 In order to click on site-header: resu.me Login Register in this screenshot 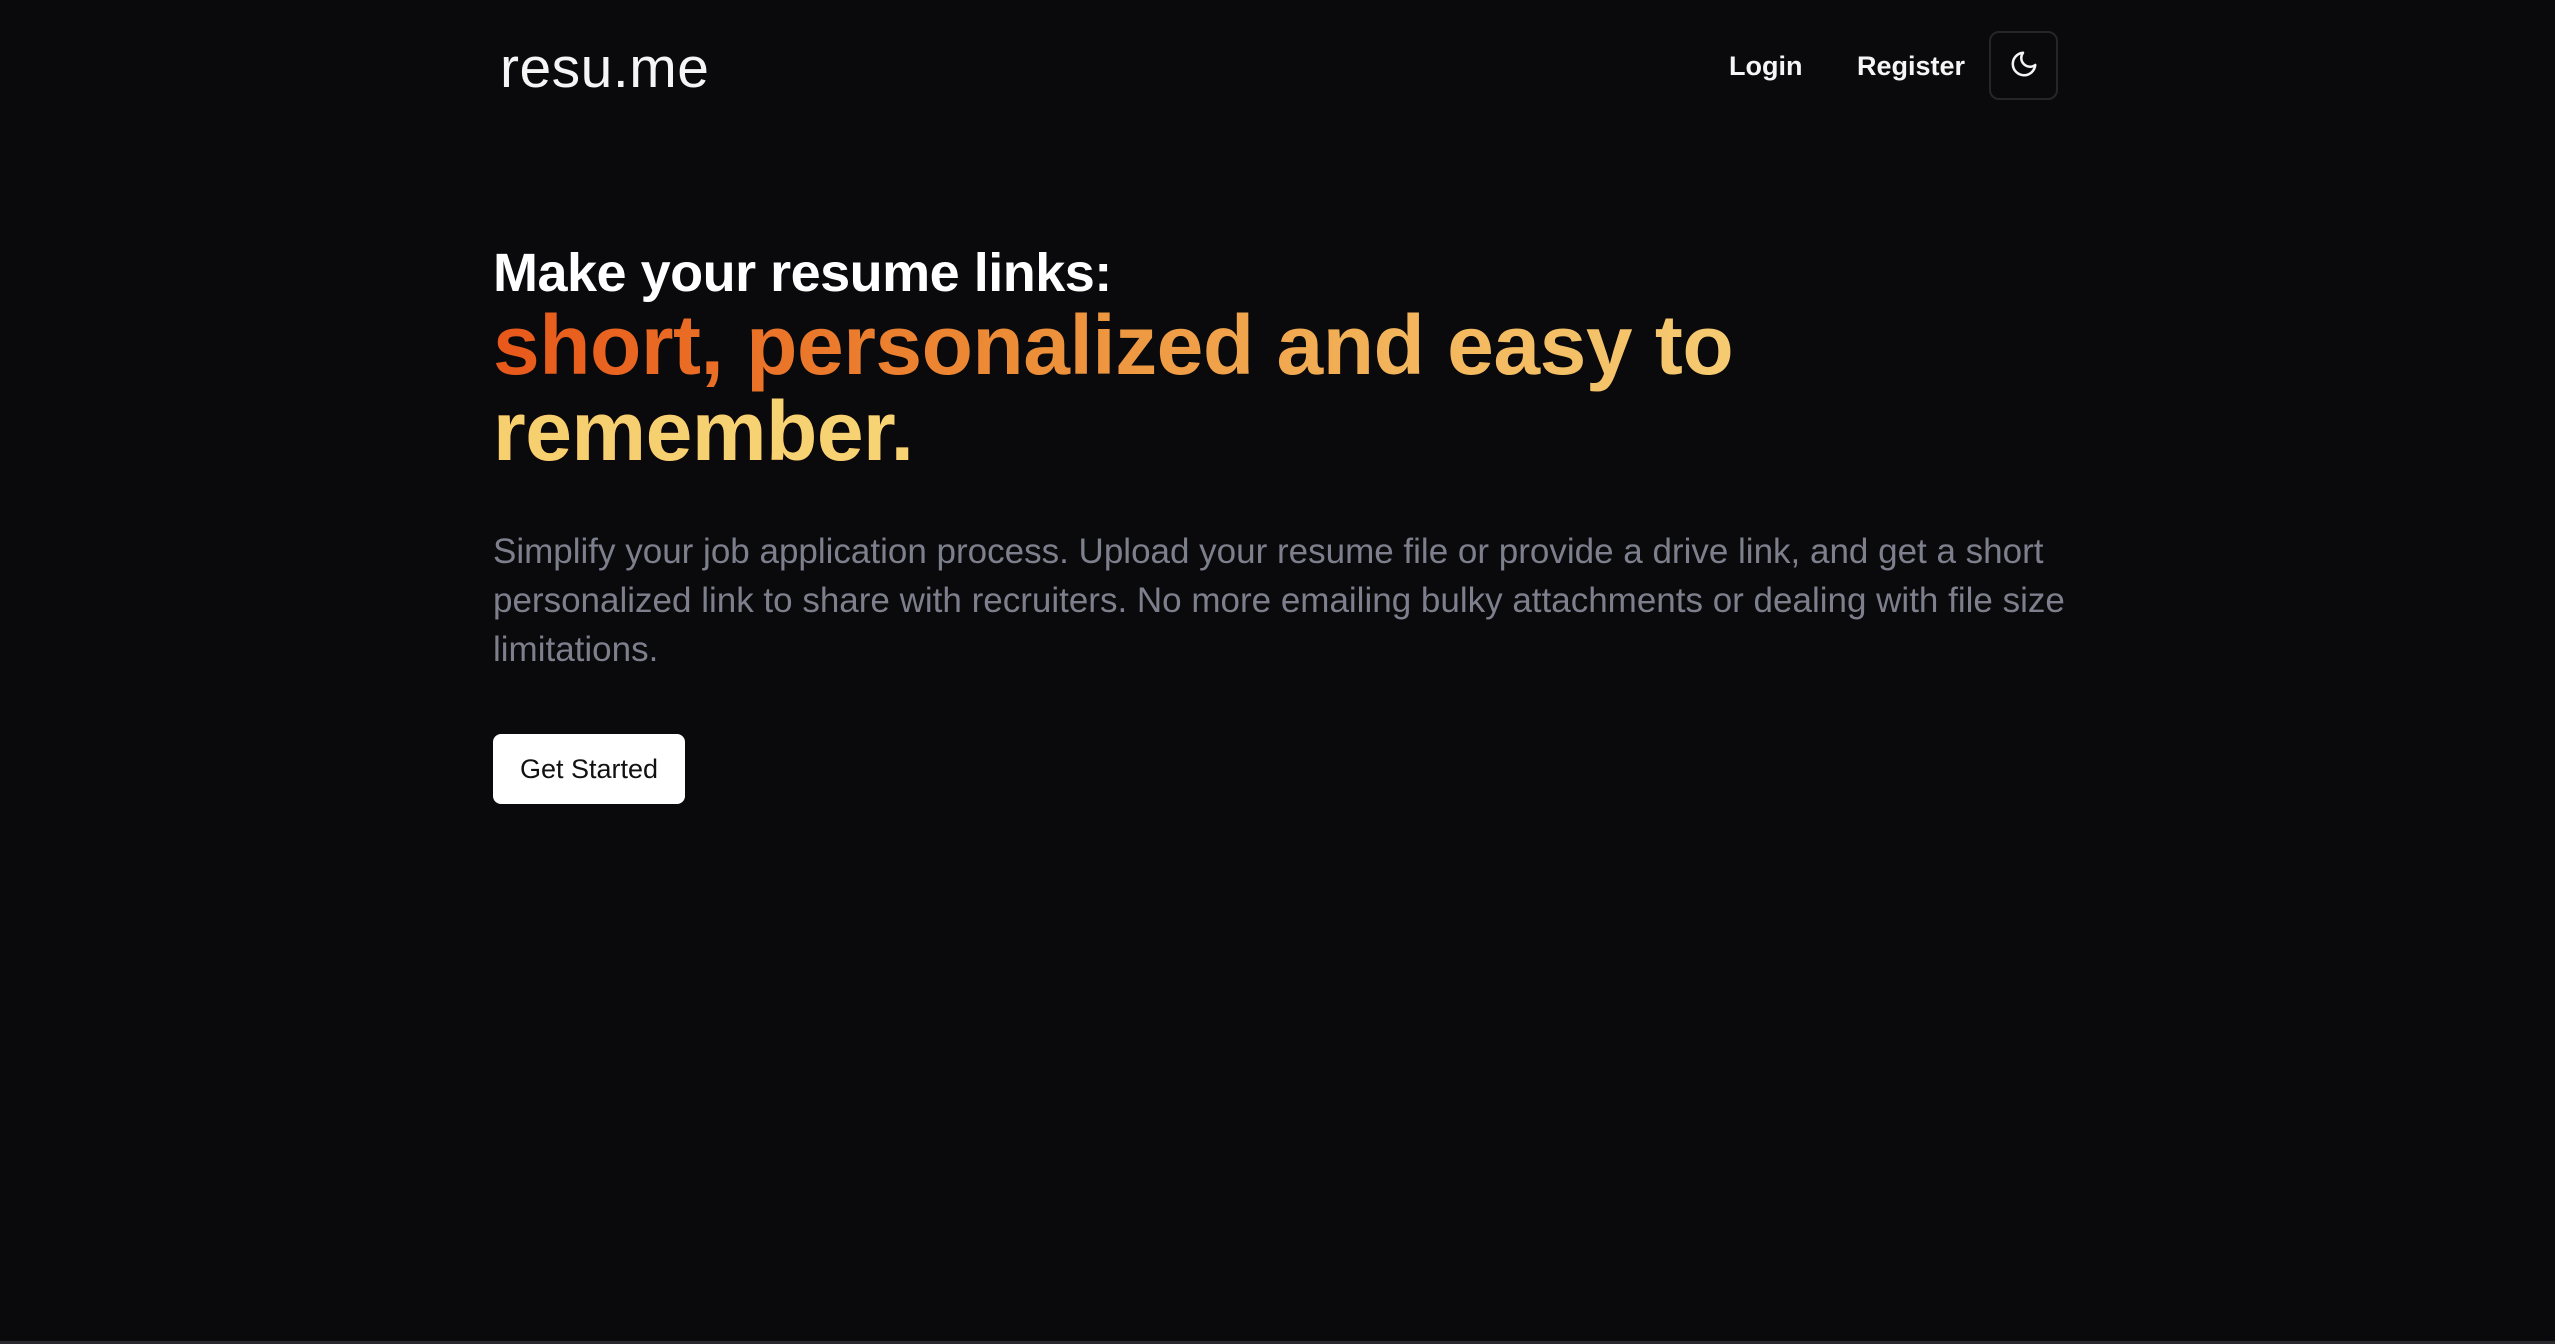, I will do `click(1277, 67)`.